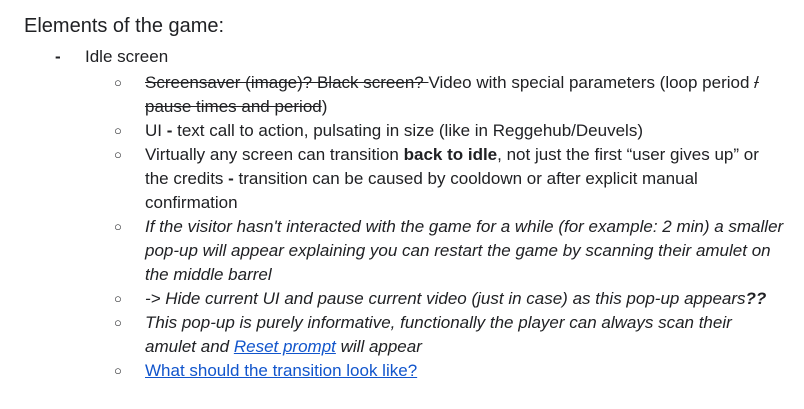 The height and width of the screenshot is (409, 804). What do you see at coordinates (756, 298) in the screenshot?
I see `bold-text: ??` at bounding box center [756, 298].